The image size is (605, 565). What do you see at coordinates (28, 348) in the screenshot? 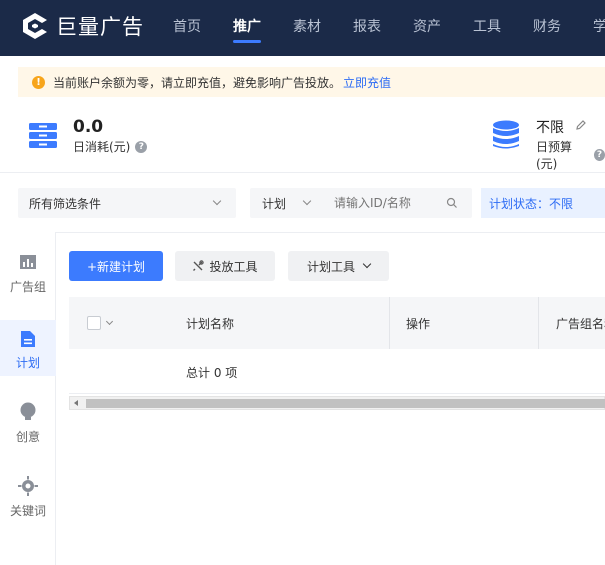
I see `sidebar-item-plan: 计划` at bounding box center [28, 348].